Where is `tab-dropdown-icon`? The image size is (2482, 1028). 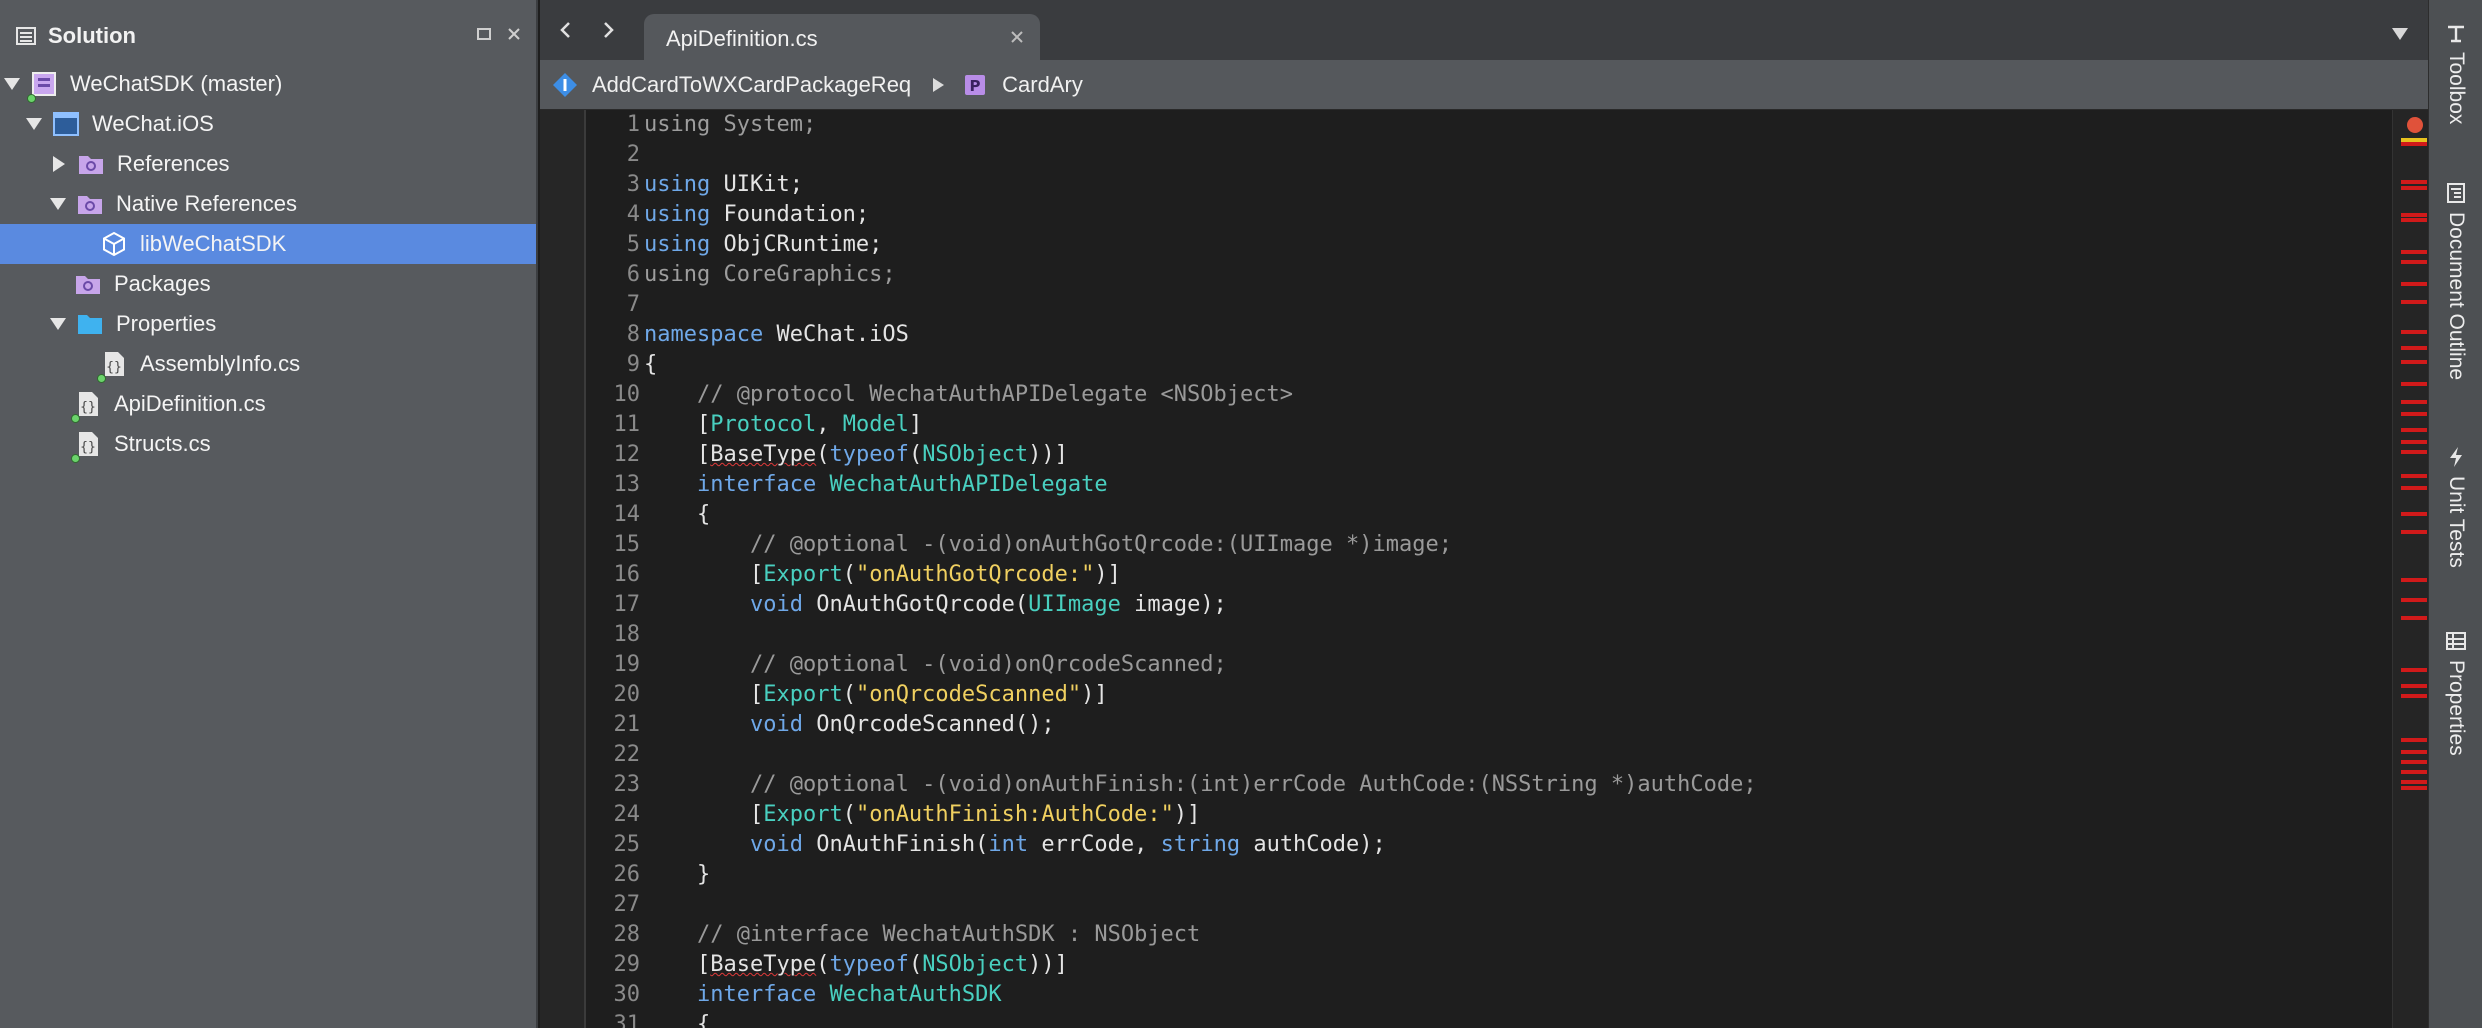
tab-dropdown-icon is located at coordinates (2400, 34).